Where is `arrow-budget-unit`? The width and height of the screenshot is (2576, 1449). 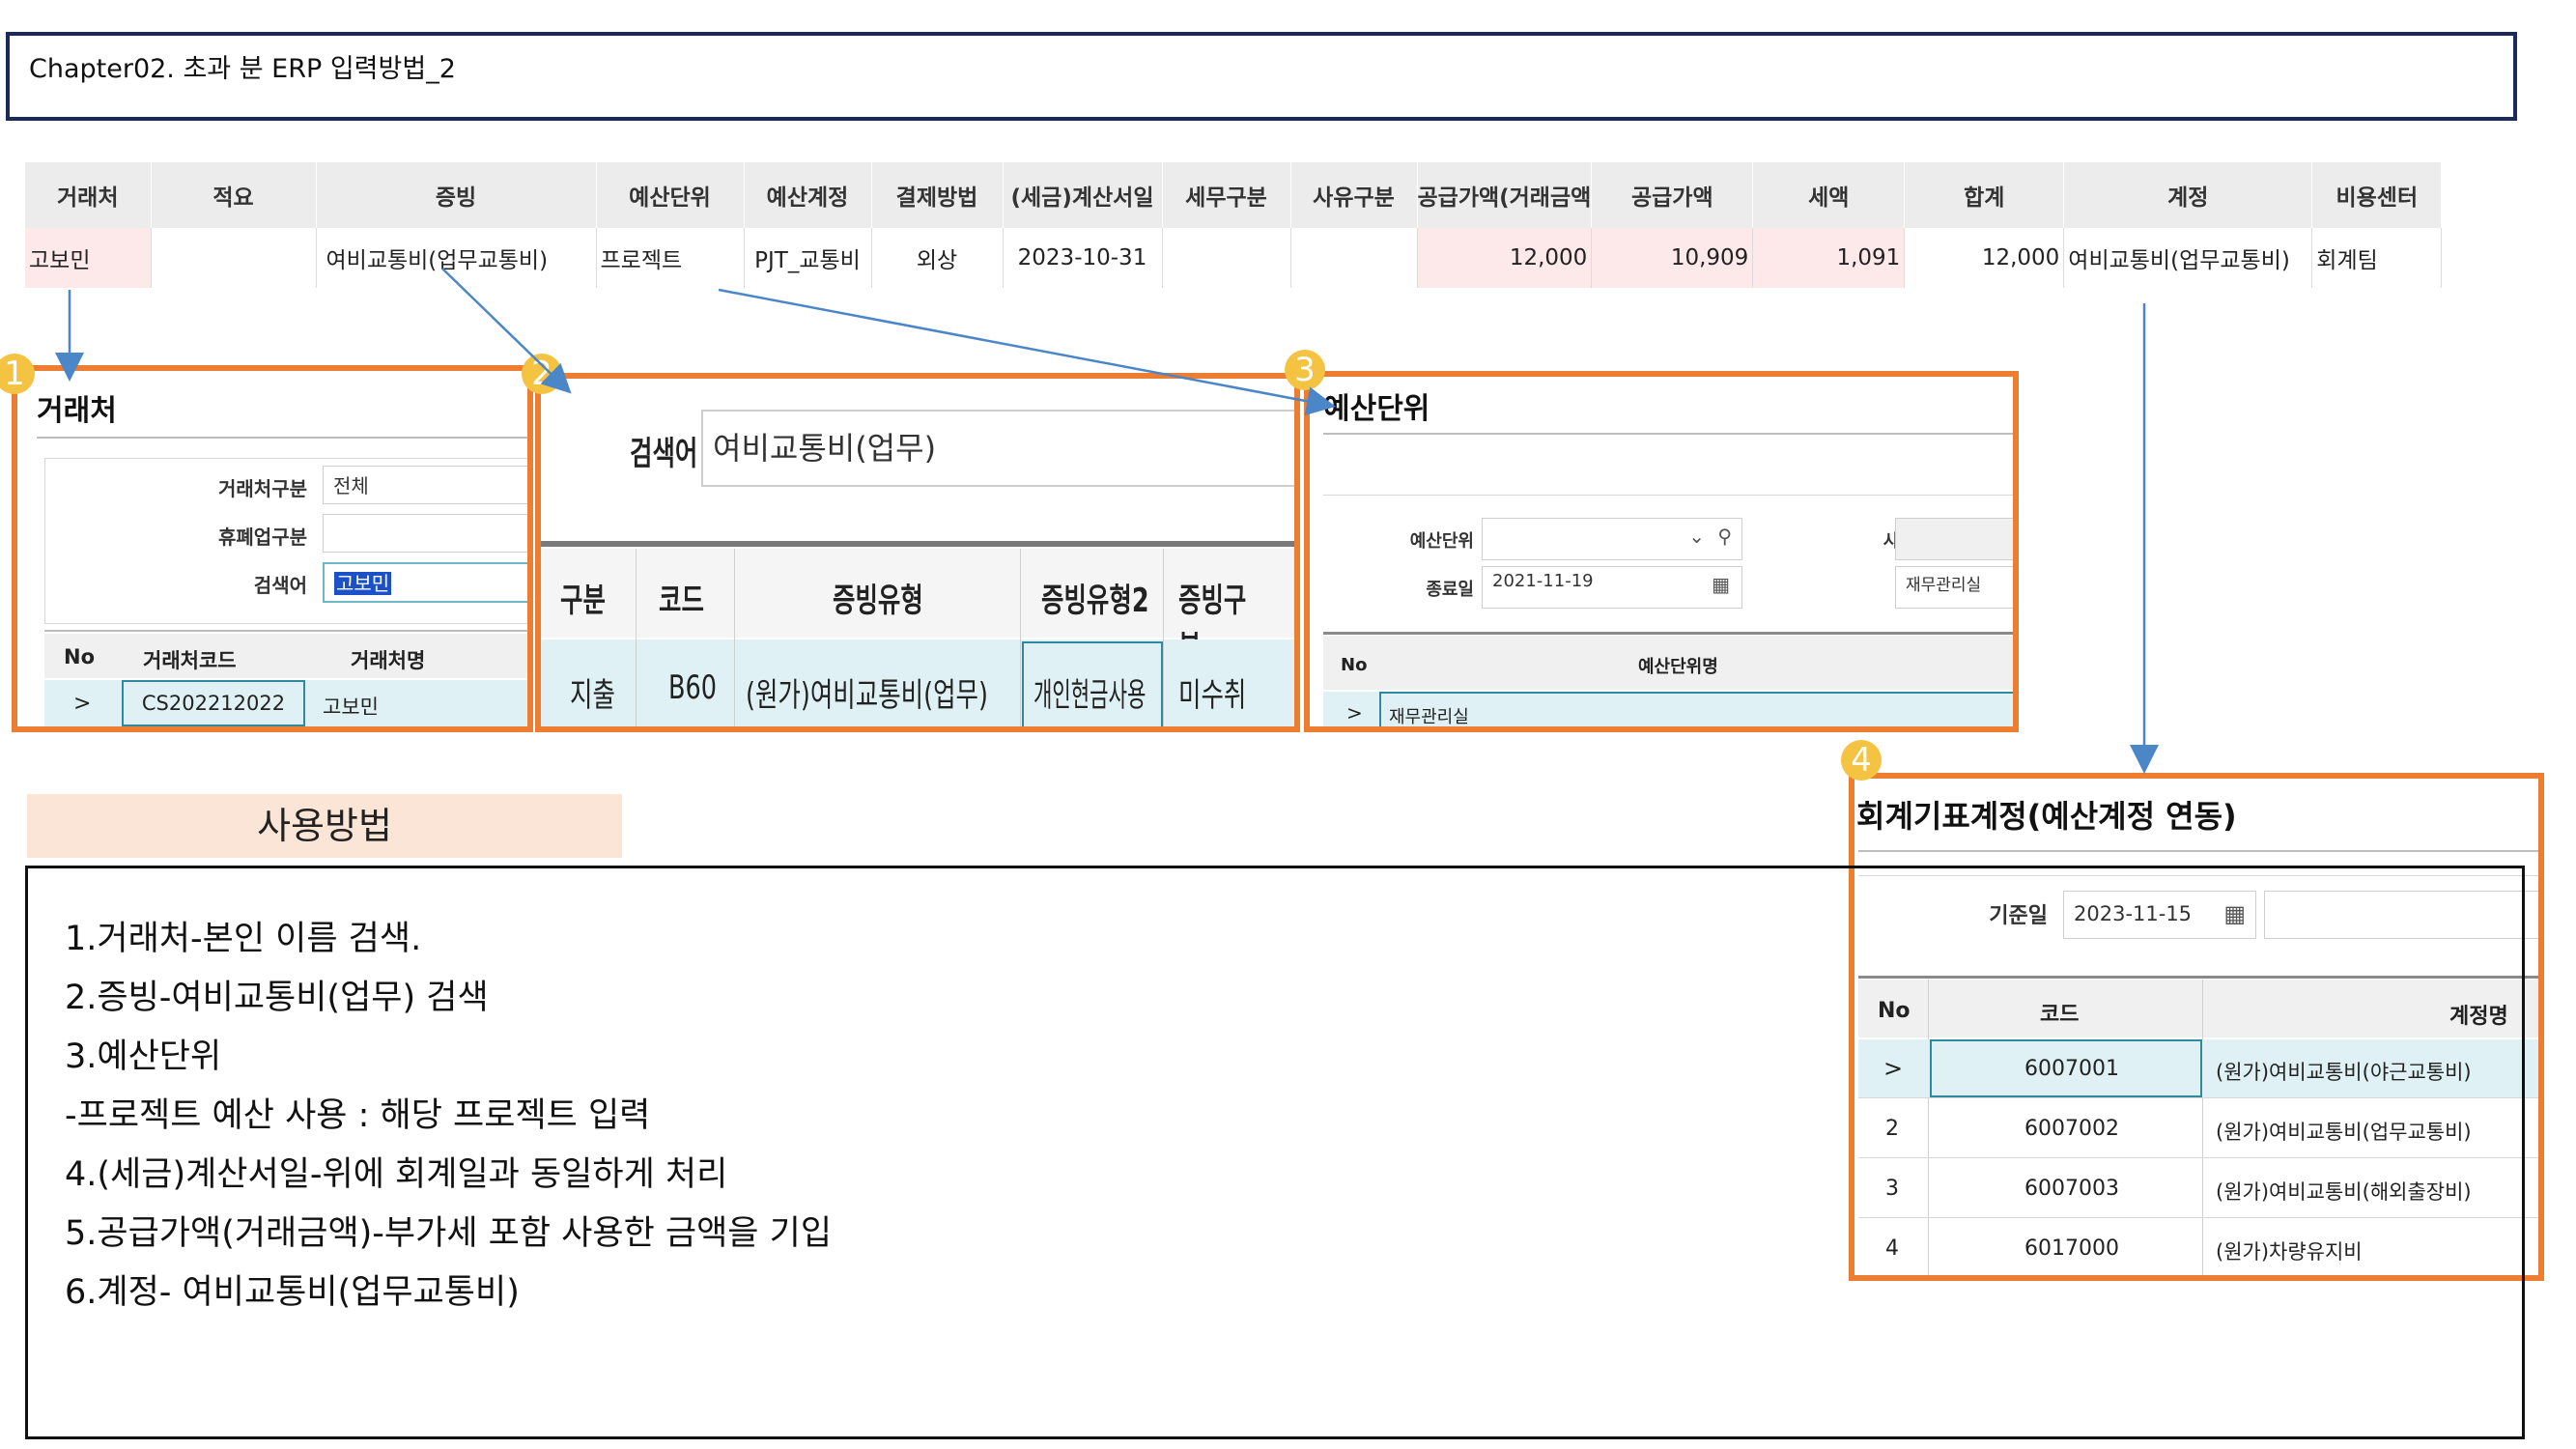
arrow-budget-unit is located at coordinates (1027, 352).